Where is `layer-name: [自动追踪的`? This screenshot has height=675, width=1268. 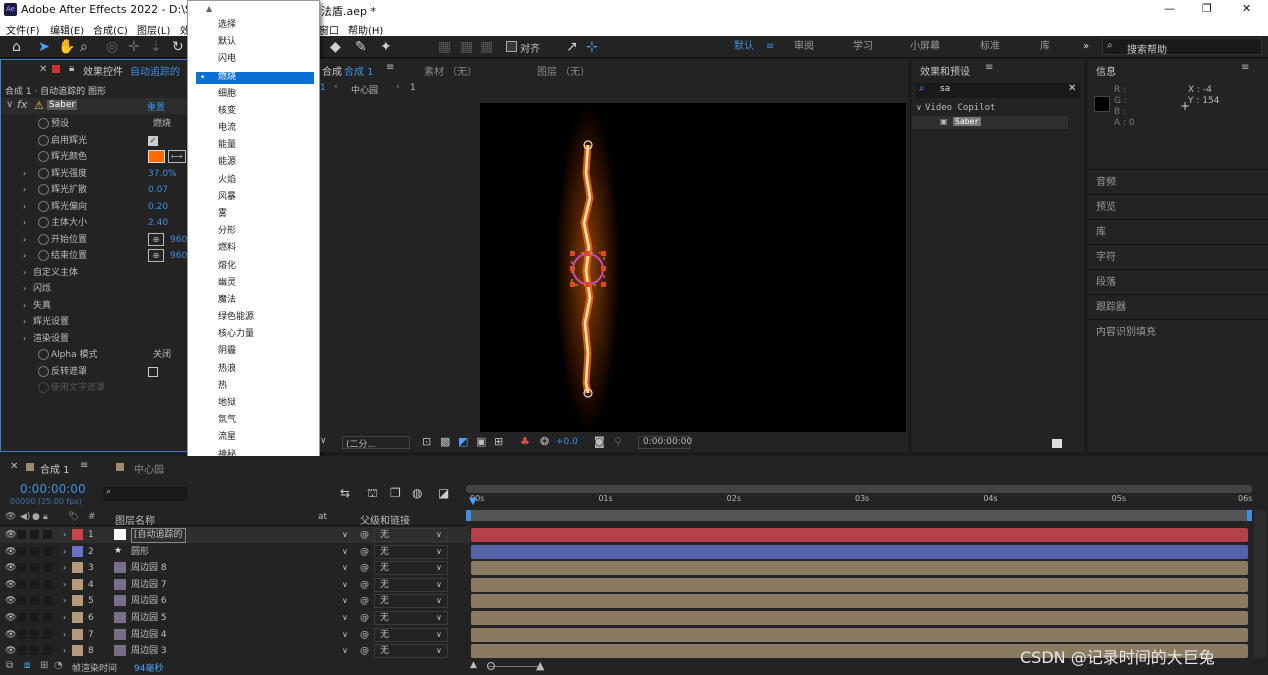 layer-name: [自动追踪的 is located at coordinates (158, 535).